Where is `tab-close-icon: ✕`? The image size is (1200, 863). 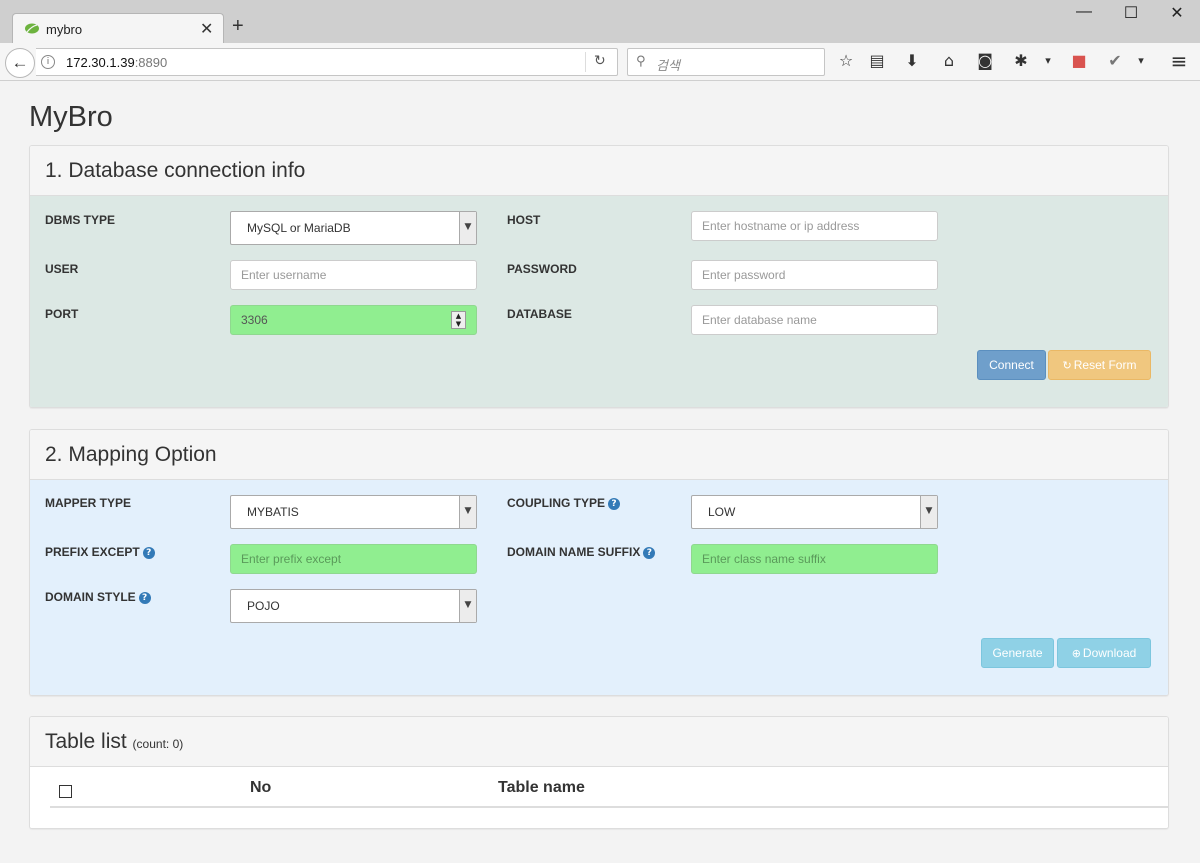 tab-close-icon: ✕ is located at coordinates (206, 29).